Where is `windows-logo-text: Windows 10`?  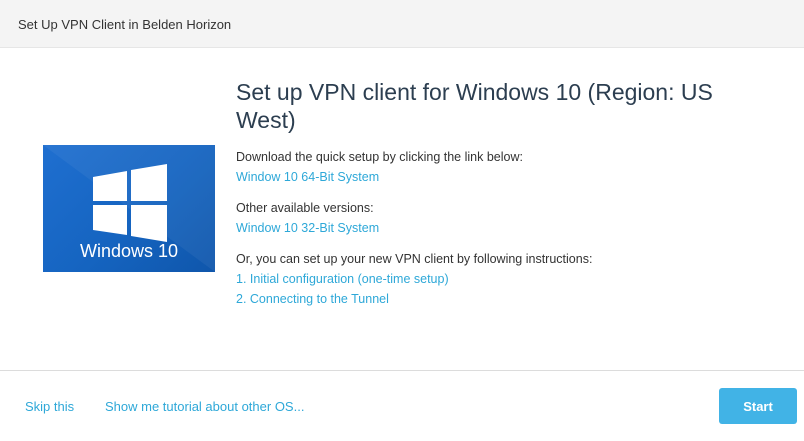 windows-logo-text: Windows 10 is located at coordinates (129, 251).